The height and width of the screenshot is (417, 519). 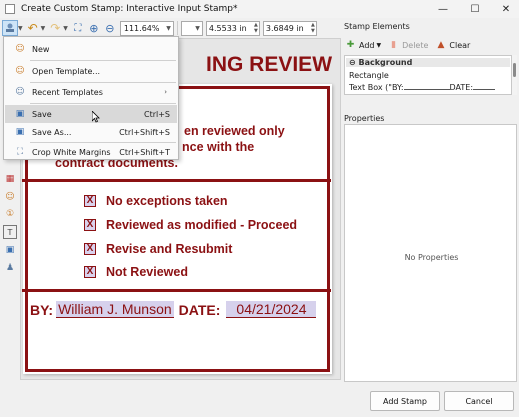 I want to click on menu-item-shortcut: Ctrl+Shift+S, so click(x=144, y=132).